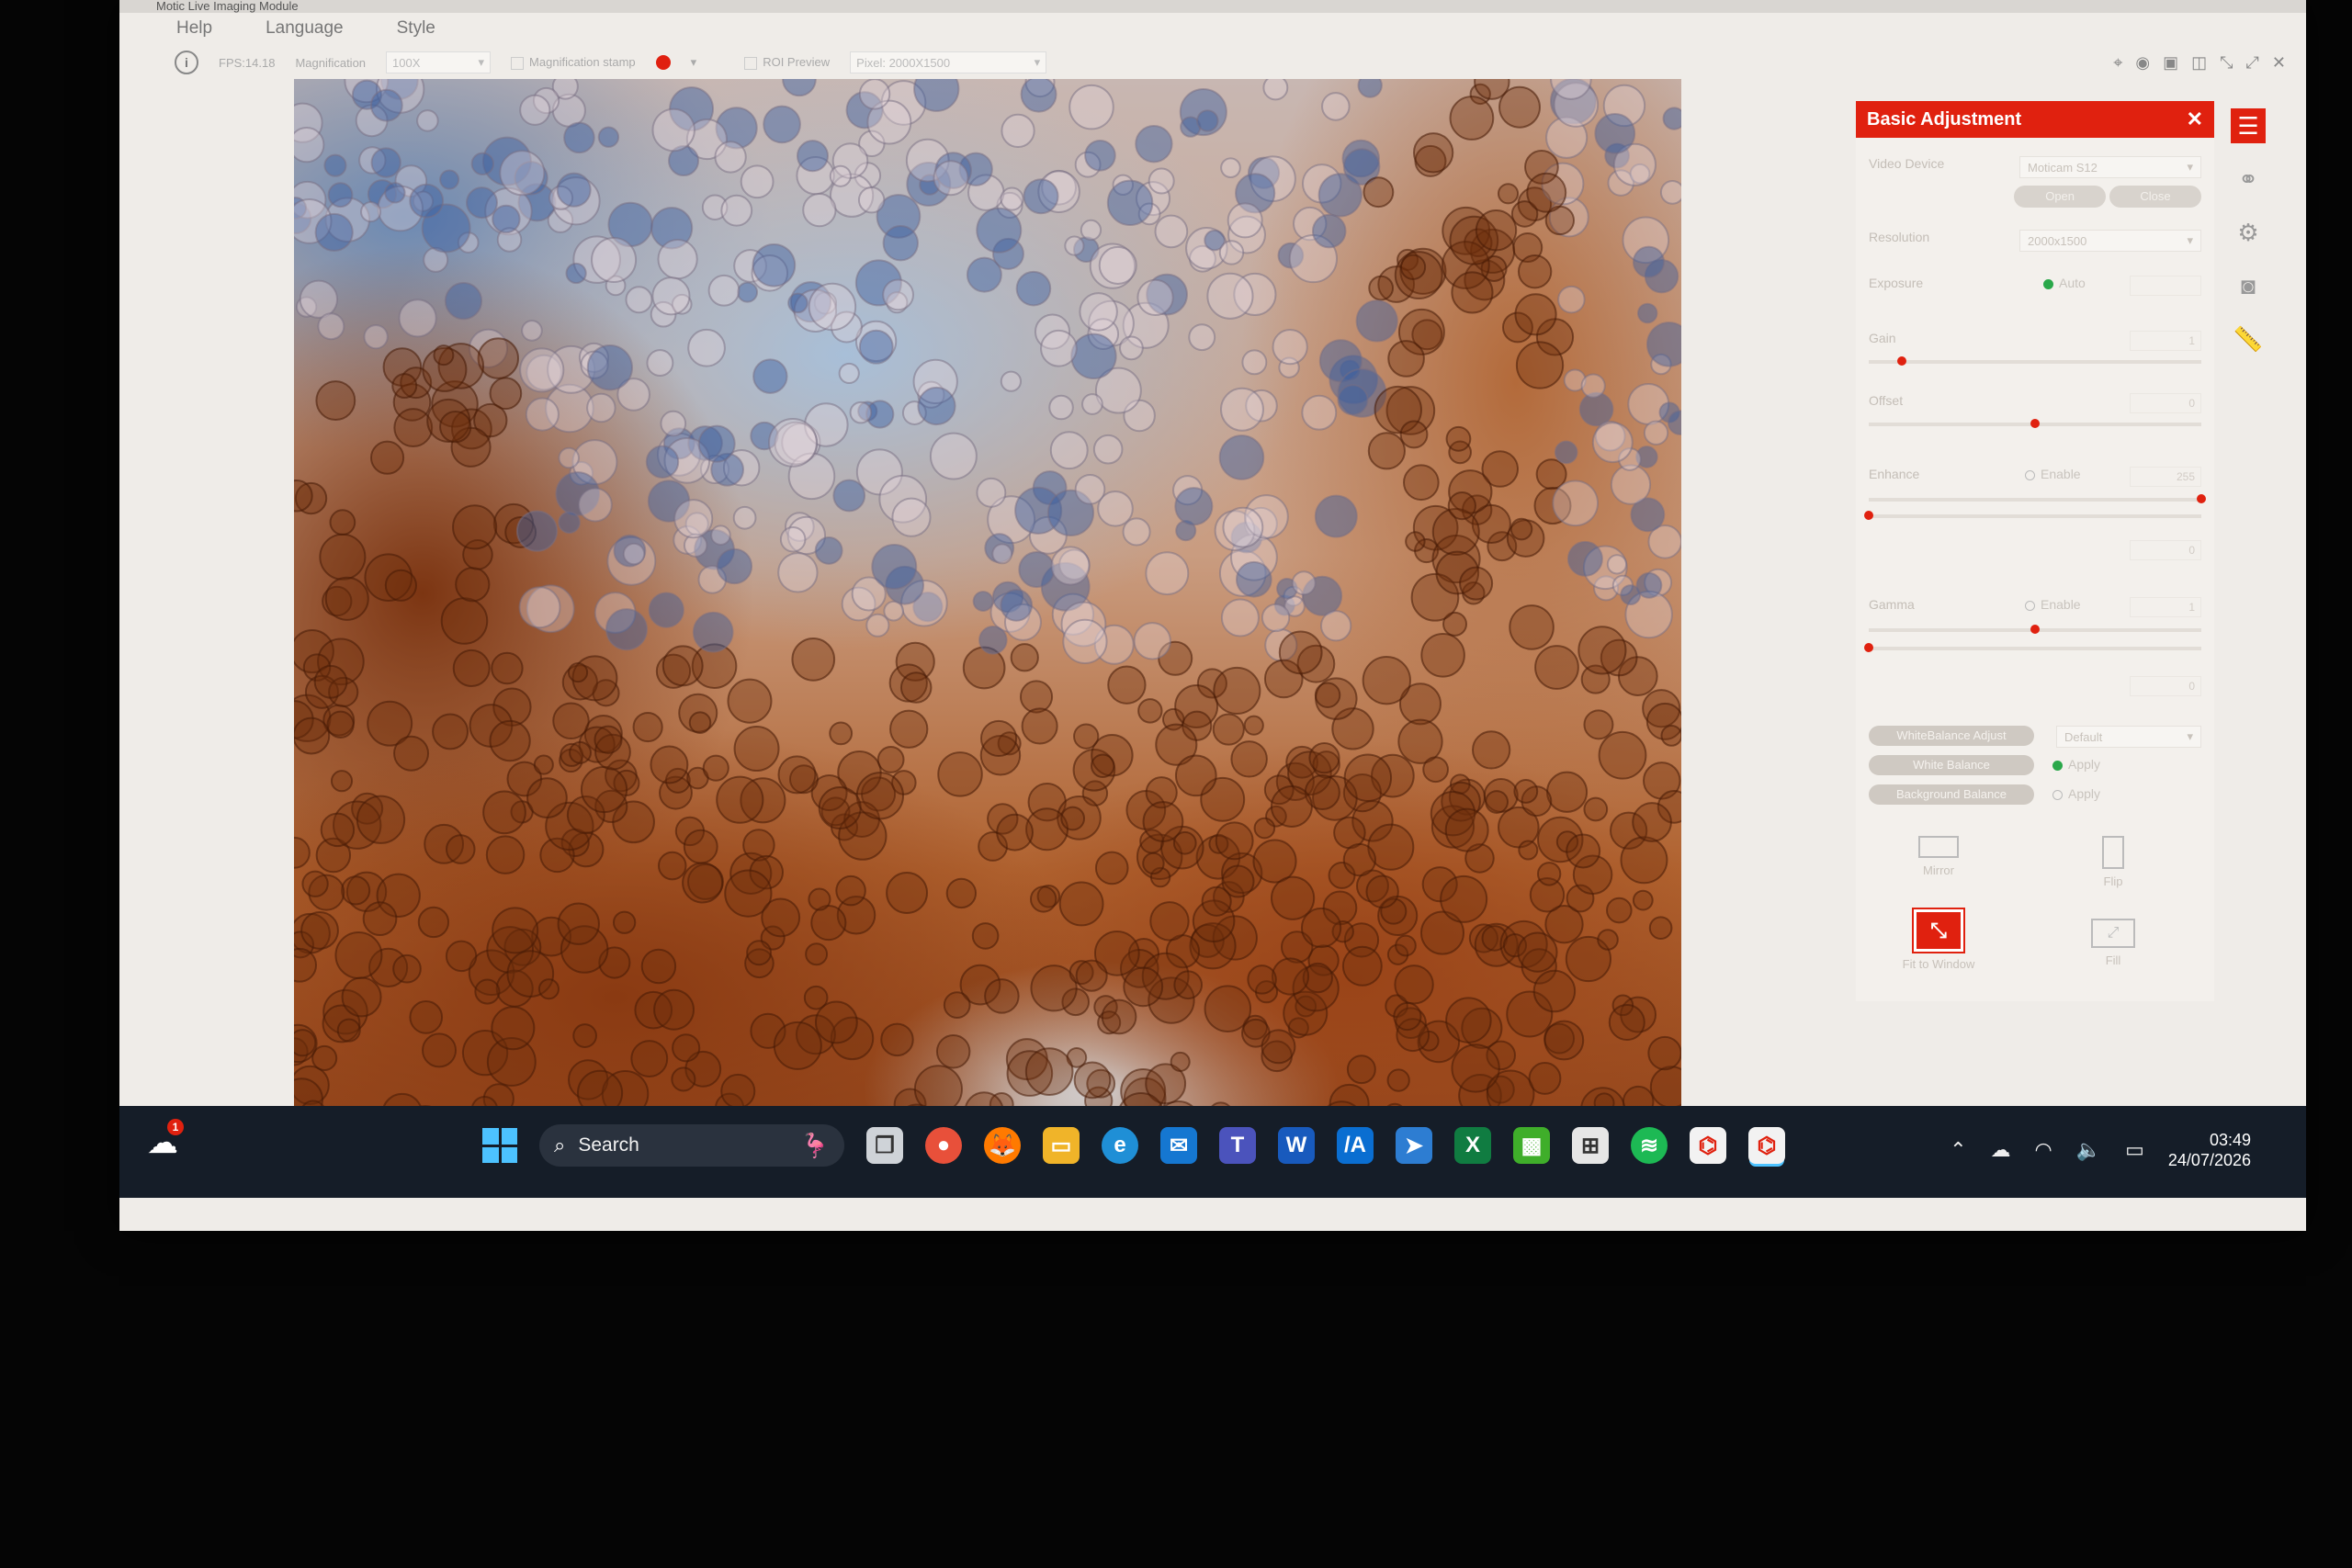  I want to click on capture-camera-icon: ◙, so click(2248, 285).